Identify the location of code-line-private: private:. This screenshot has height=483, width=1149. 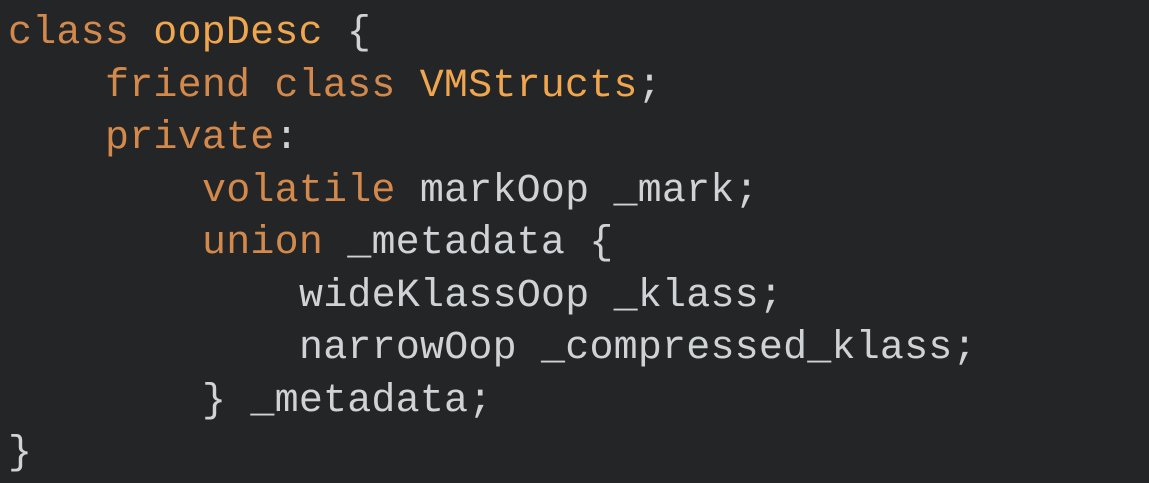
(578, 139).